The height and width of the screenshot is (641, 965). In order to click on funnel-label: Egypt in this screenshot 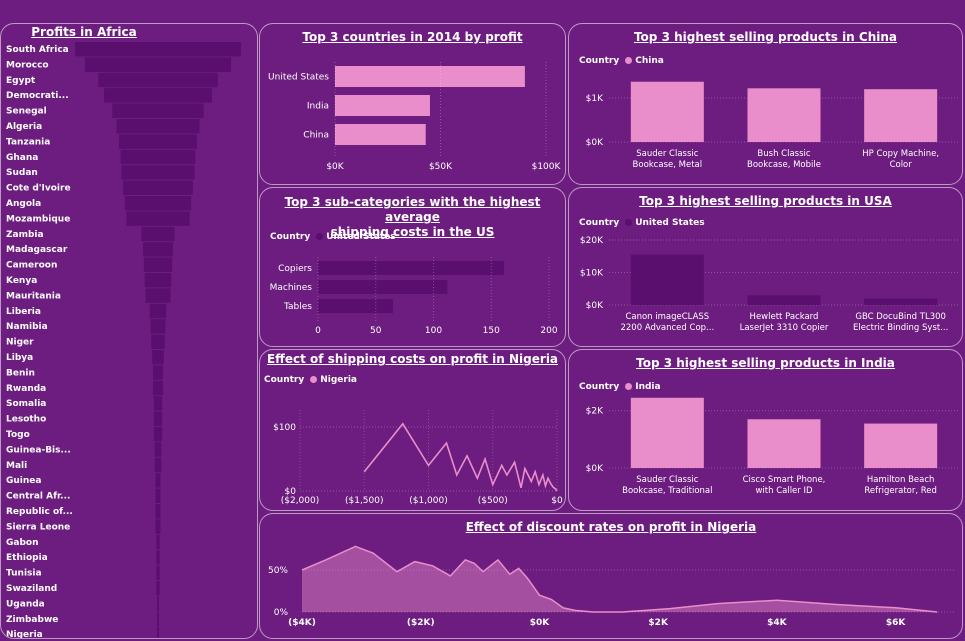, I will do `click(21, 81)`.